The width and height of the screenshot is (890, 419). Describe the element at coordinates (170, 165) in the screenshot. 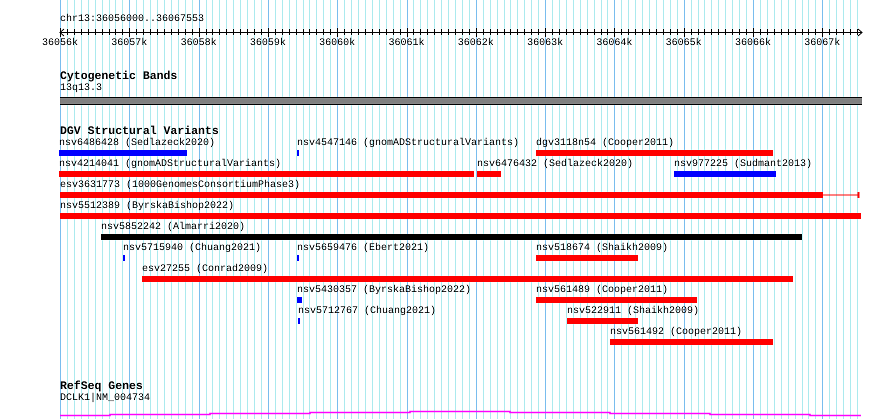

I see `variant-label: nsv4214041 (gnomADStructuralVariants)` at that location.